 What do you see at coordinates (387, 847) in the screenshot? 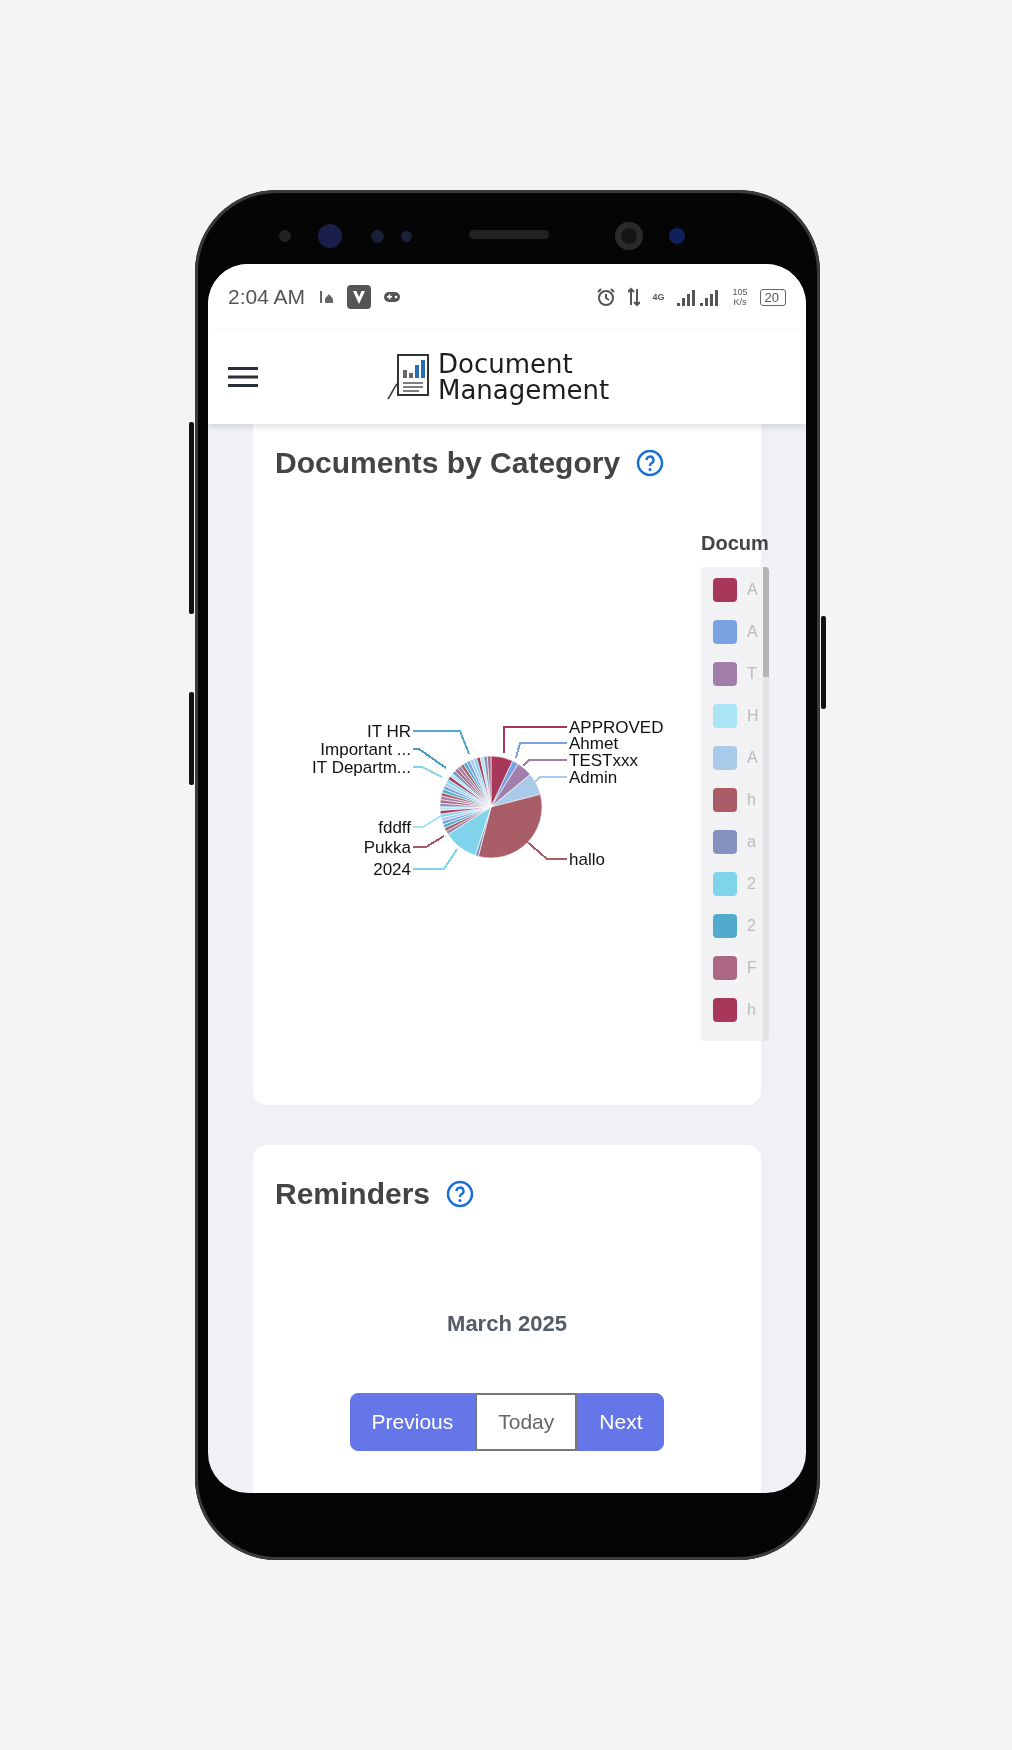
I see `slice-label: Pukka` at bounding box center [387, 847].